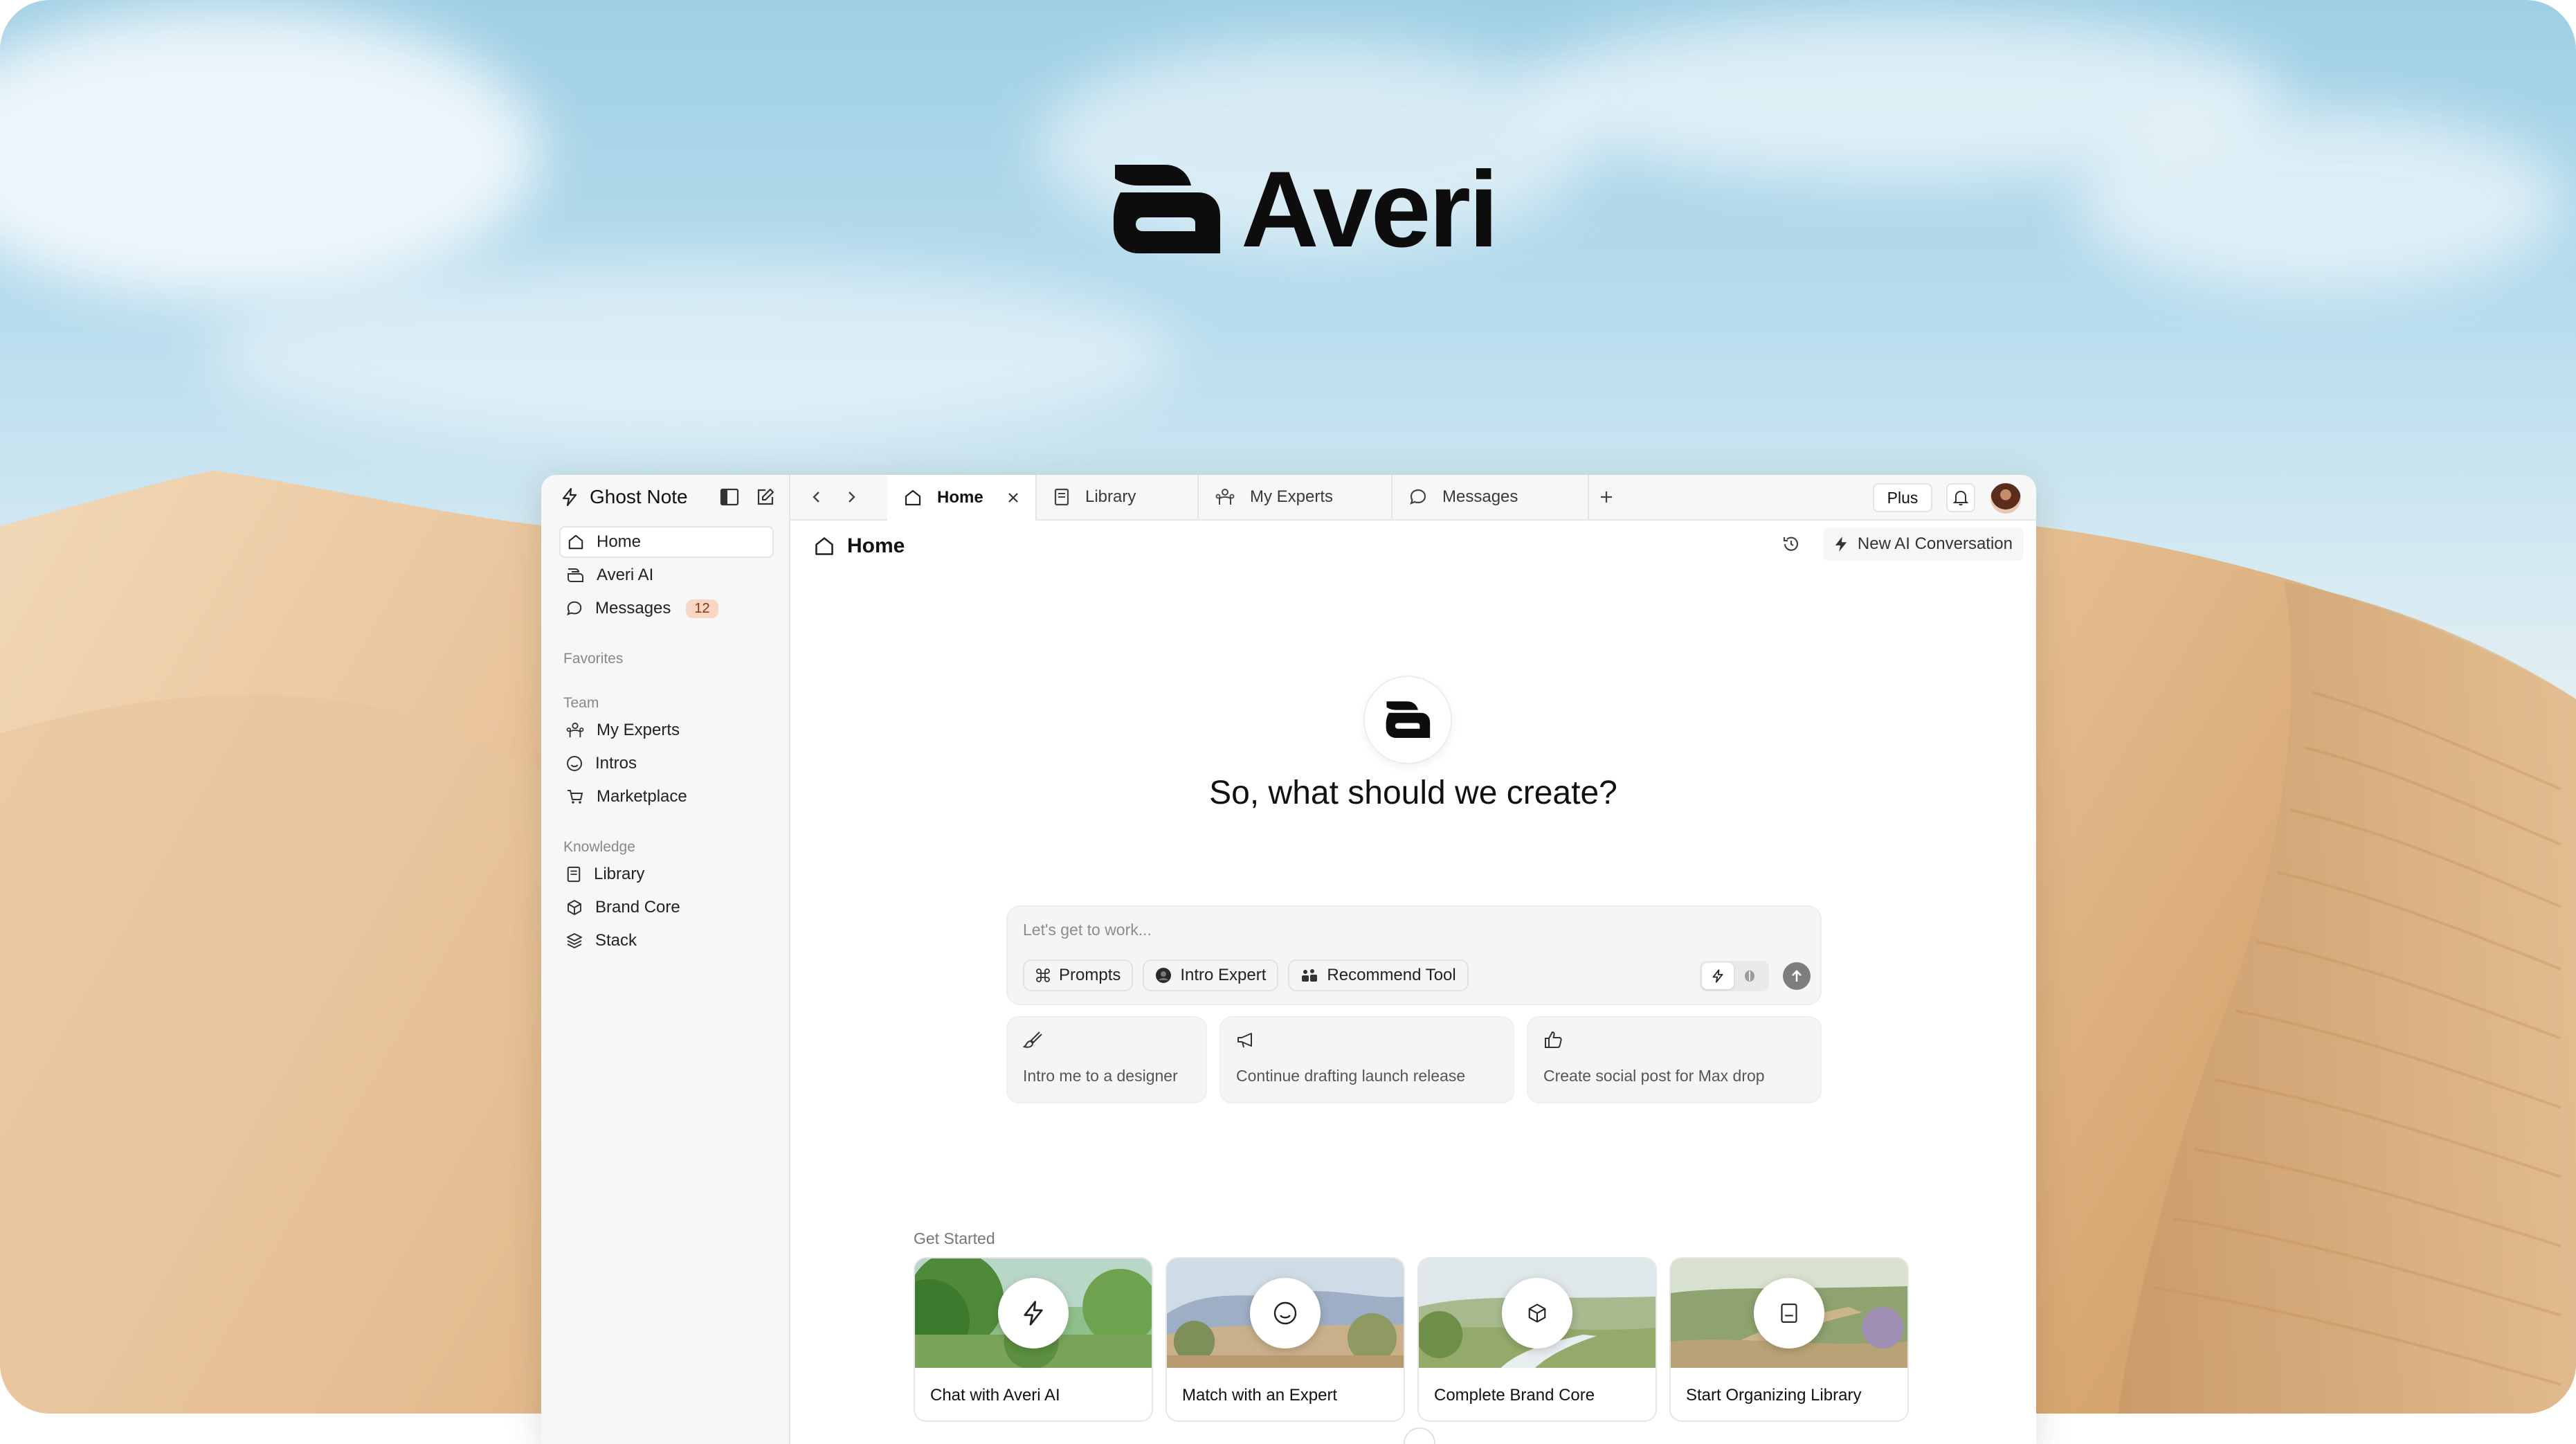 This screenshot has width=2576, height=1444. What do you see at coordinates (1369, 210) in the screenshot?
I see `brand-name: Averi` at bounding box center [1369, 210].